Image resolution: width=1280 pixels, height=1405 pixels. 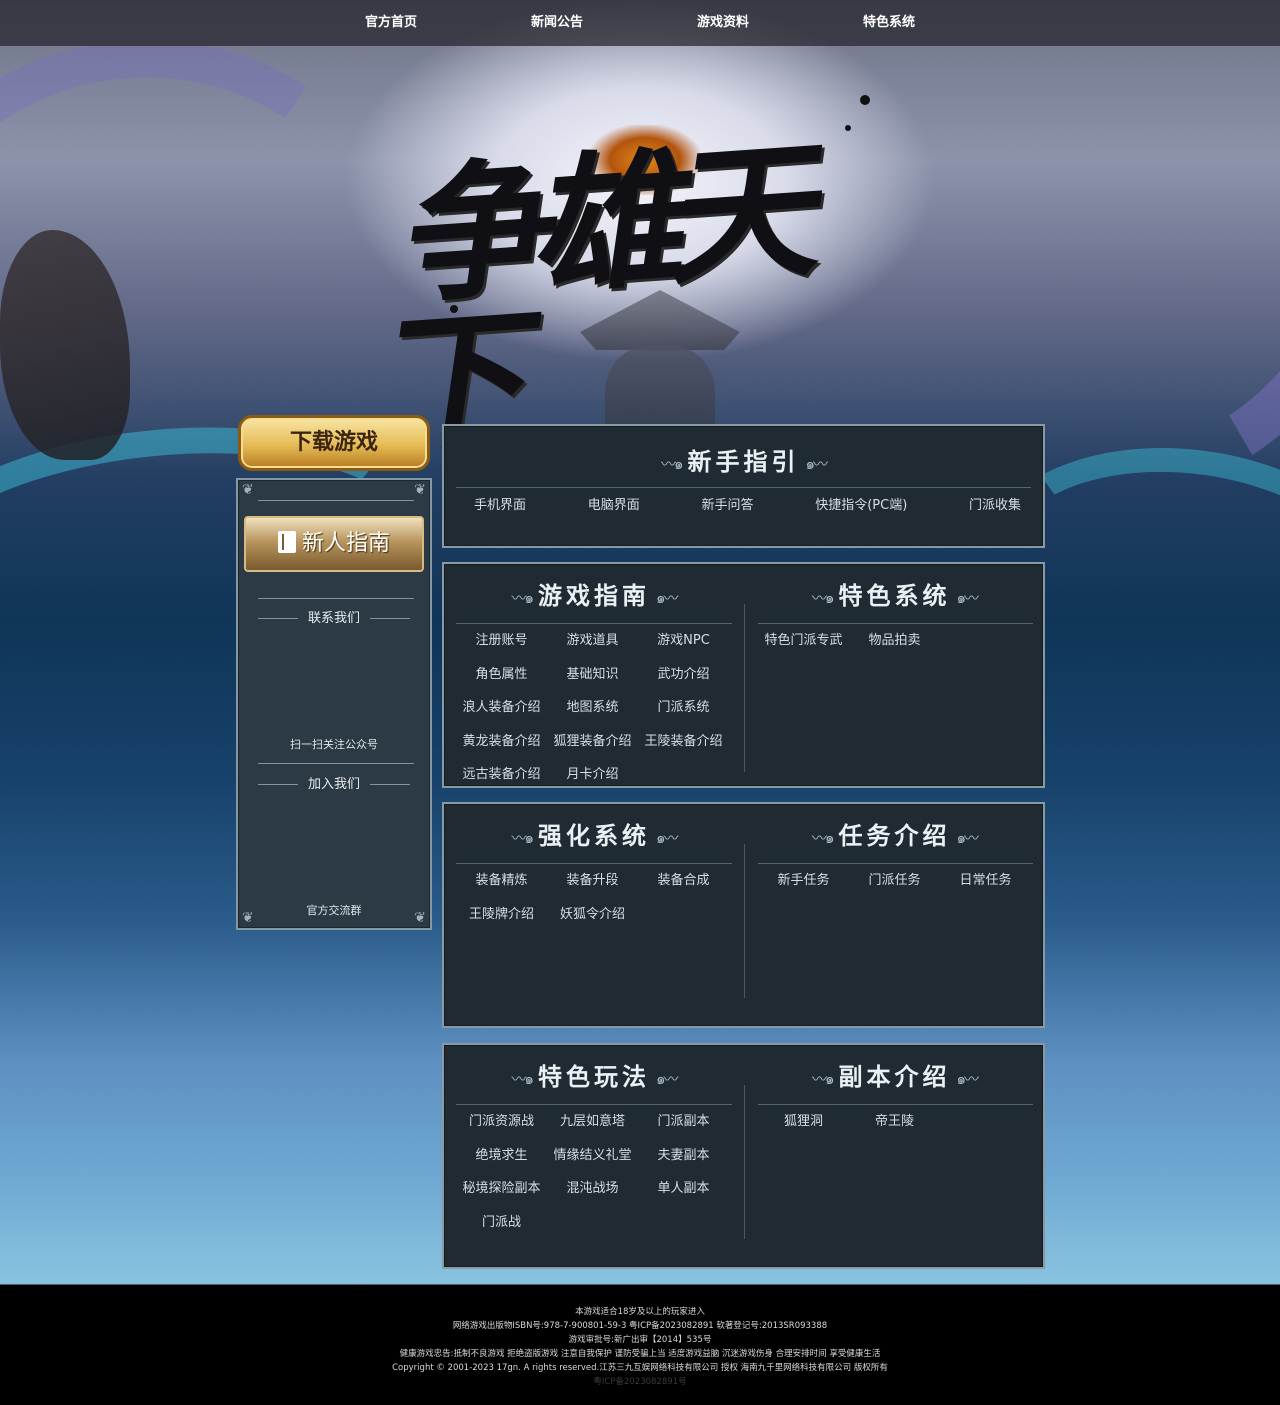 What do you see at coordinates (640, 1382) in the screenshot?
I see `footer-icp-link: 粤ICP备2023082891号` at bounding box center [640, 1382].